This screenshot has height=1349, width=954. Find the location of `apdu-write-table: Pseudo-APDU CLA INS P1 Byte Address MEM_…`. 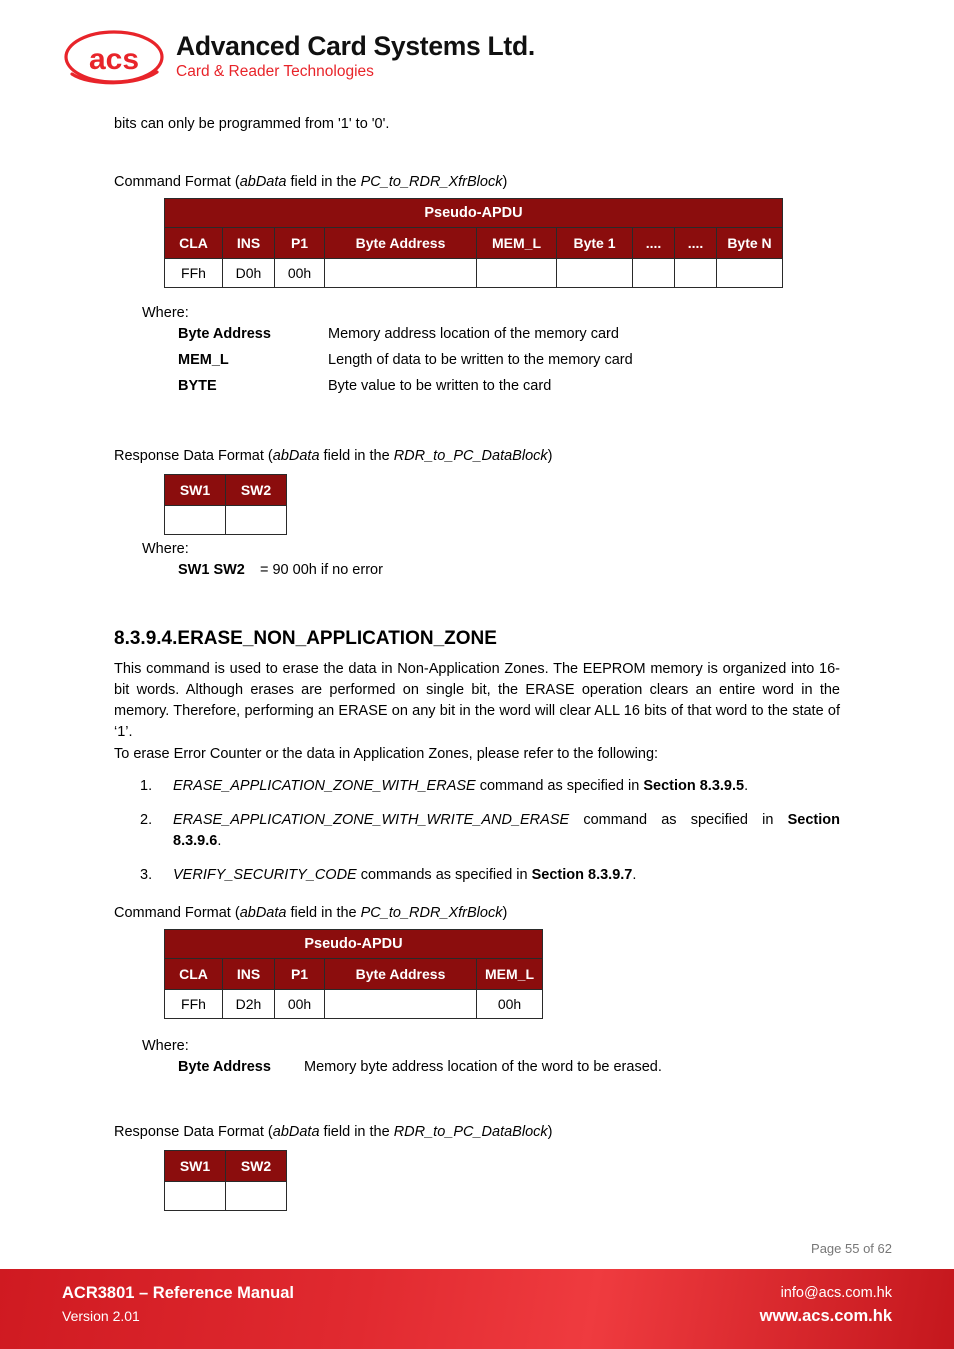

apdu-write-table: Pseudo-APDU CLA INS P1 Byte Address MEM_… is located at coordinates (473, 243).